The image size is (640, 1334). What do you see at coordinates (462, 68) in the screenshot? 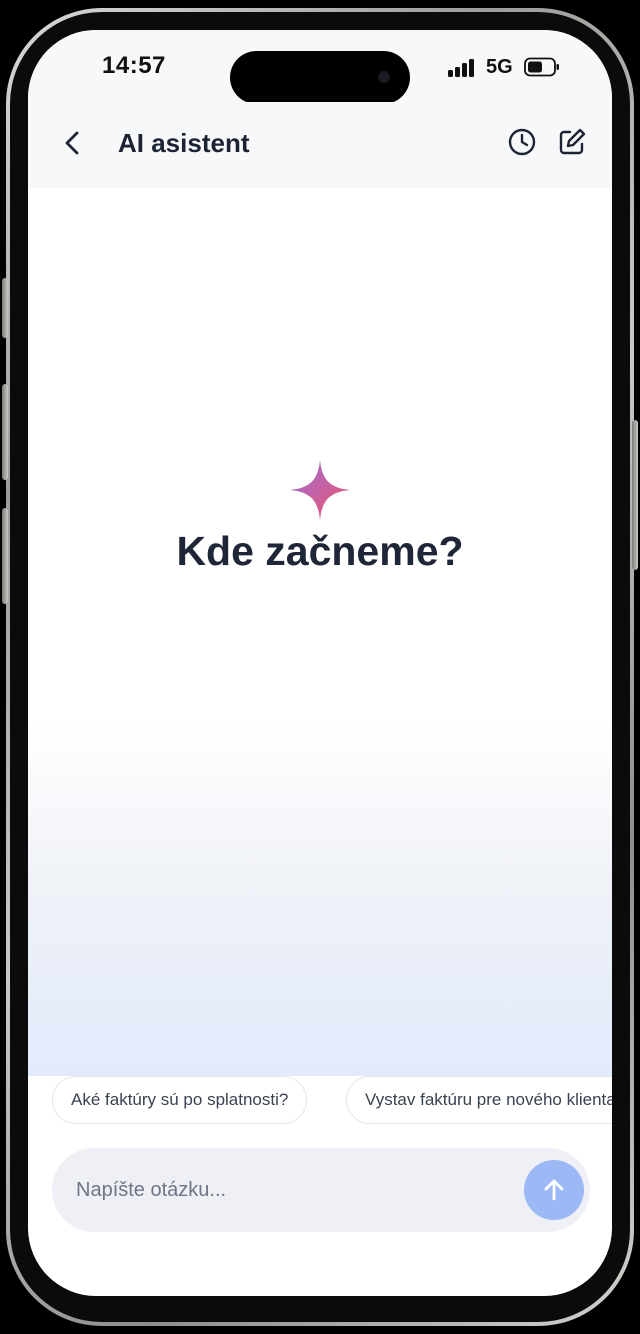
I see `cellular-signal-icon` at bounding box center [462, 68].